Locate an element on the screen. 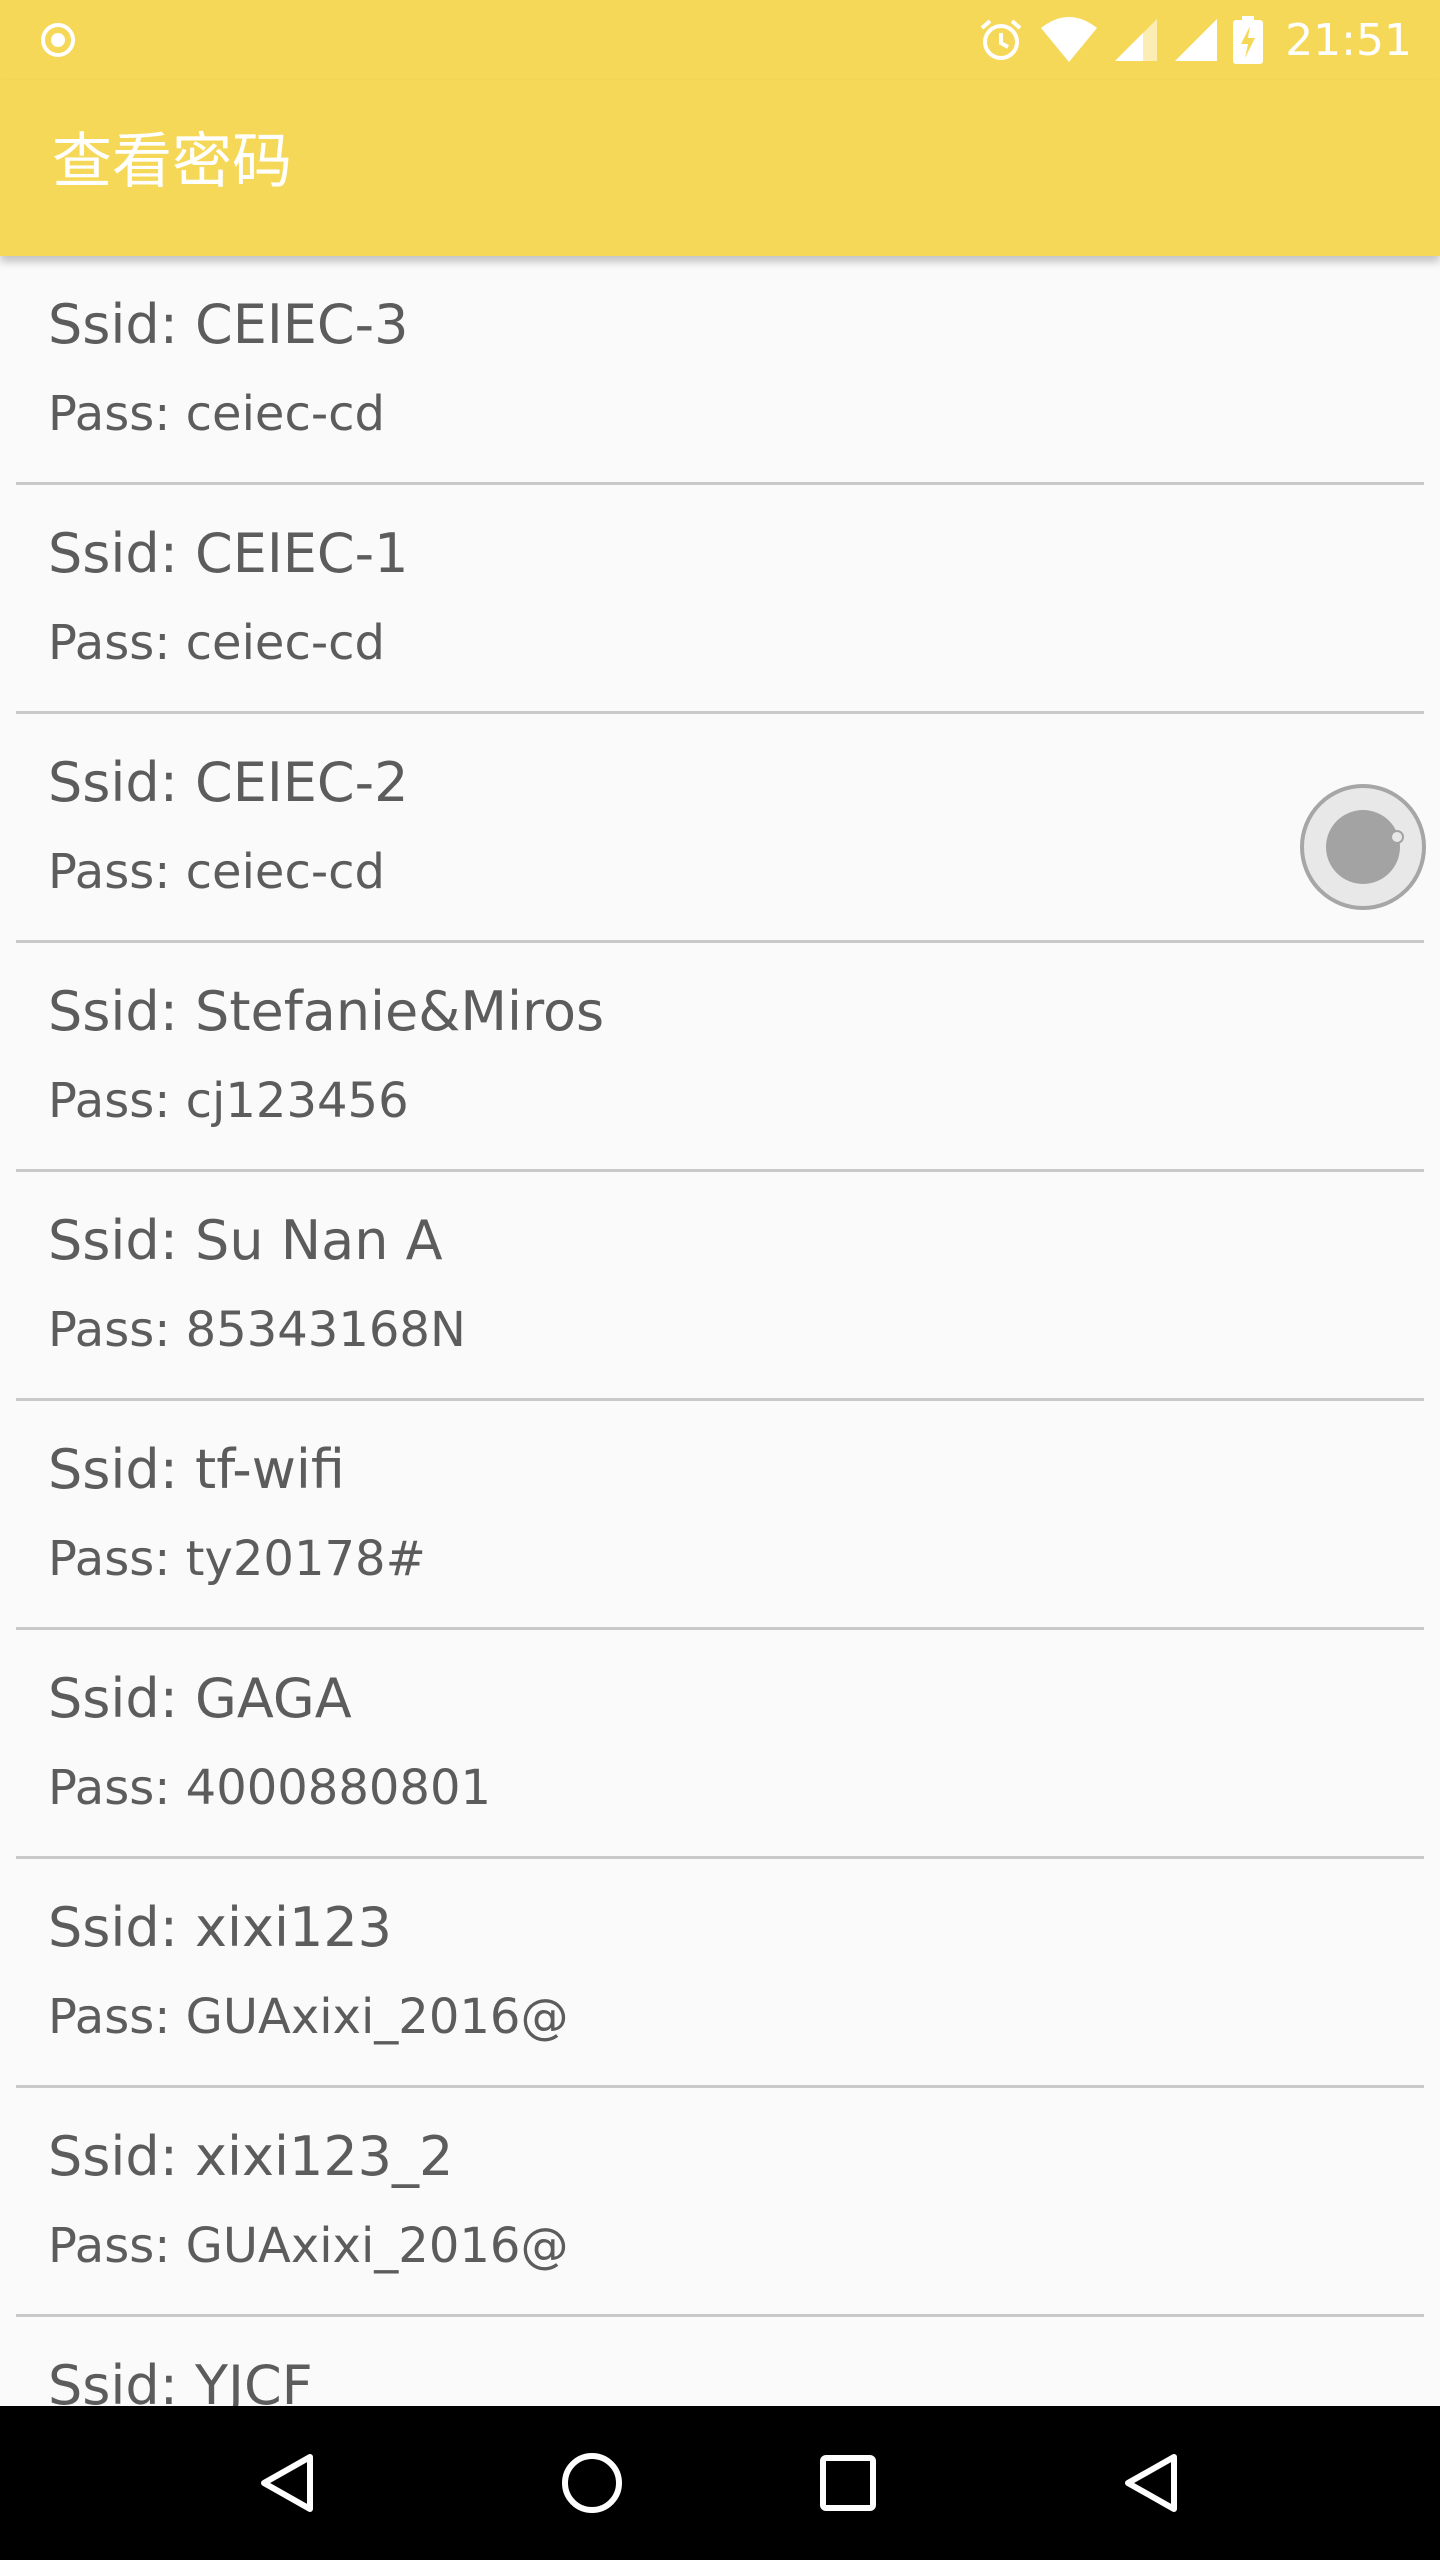 The height and width of the screenshot is (2560, 1440). list-item: Ssid: CEIEC-1 Pass: ceiec-cd is located at coordinates (720, 599).